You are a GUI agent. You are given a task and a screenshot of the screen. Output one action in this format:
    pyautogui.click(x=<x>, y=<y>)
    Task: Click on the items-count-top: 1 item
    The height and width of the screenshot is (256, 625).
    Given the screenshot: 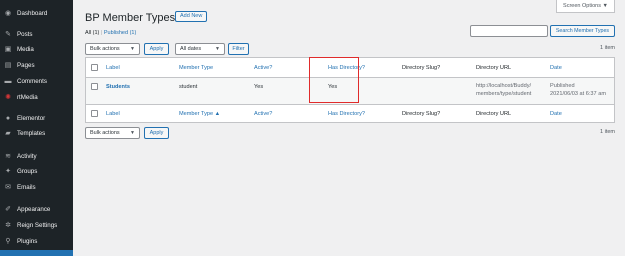 What is the action you would take?
    pyautogui.click(x=607, y=48)
    